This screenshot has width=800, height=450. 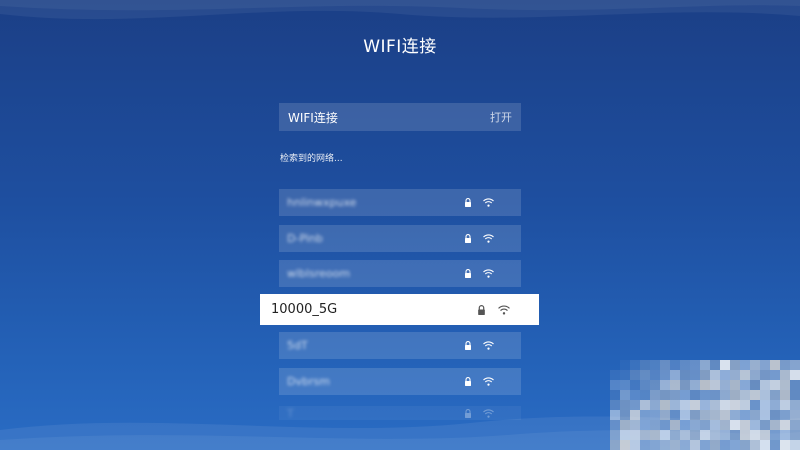 What do you see at coordinates (319, 273) in the screenshot?
I see `network-ssid: wlblsreoom` at bounding box center [319, 273].